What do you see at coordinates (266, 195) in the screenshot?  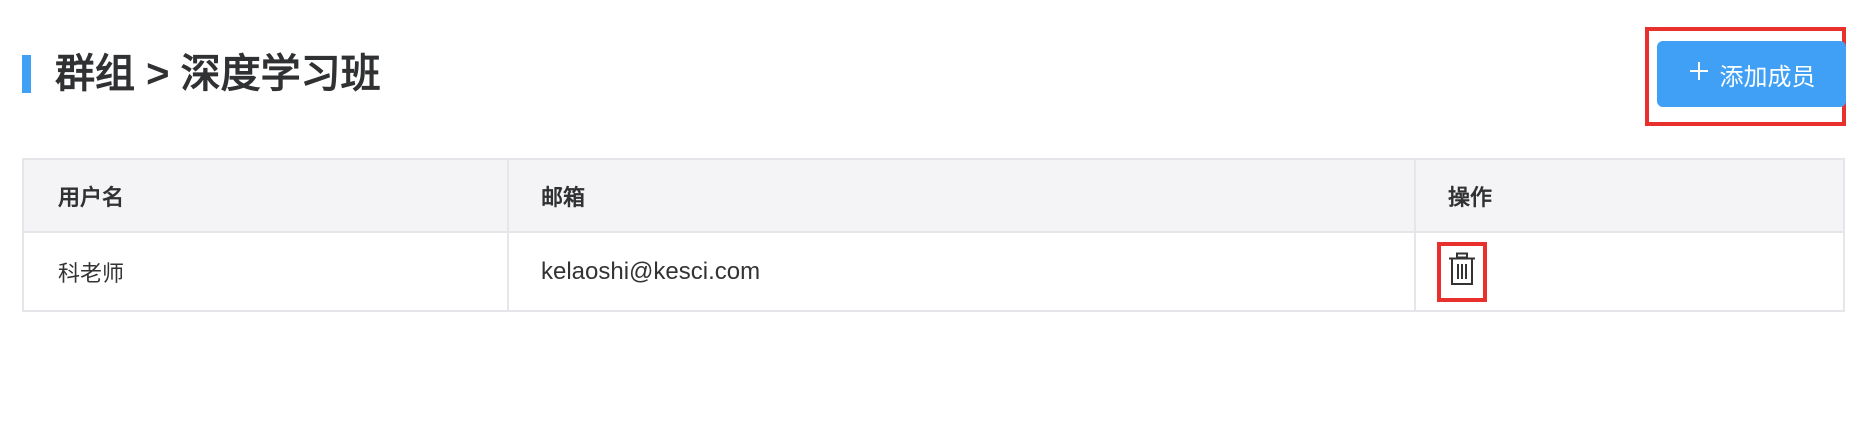 I see `column-header-username: 用户名` at bounding box center [266, 195].